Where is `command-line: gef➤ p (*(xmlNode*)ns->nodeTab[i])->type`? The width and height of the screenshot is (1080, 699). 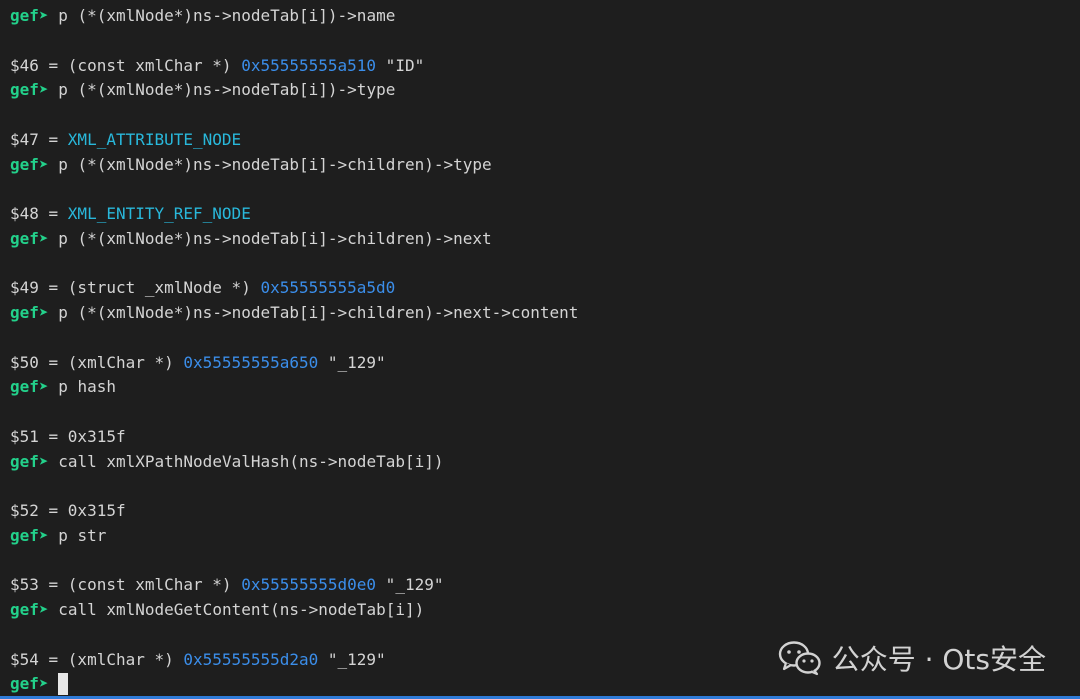
command-line: gef➤ p (*(xmlNode*)ns->nodeTab[i])->type is located at coordinates (202, 90).